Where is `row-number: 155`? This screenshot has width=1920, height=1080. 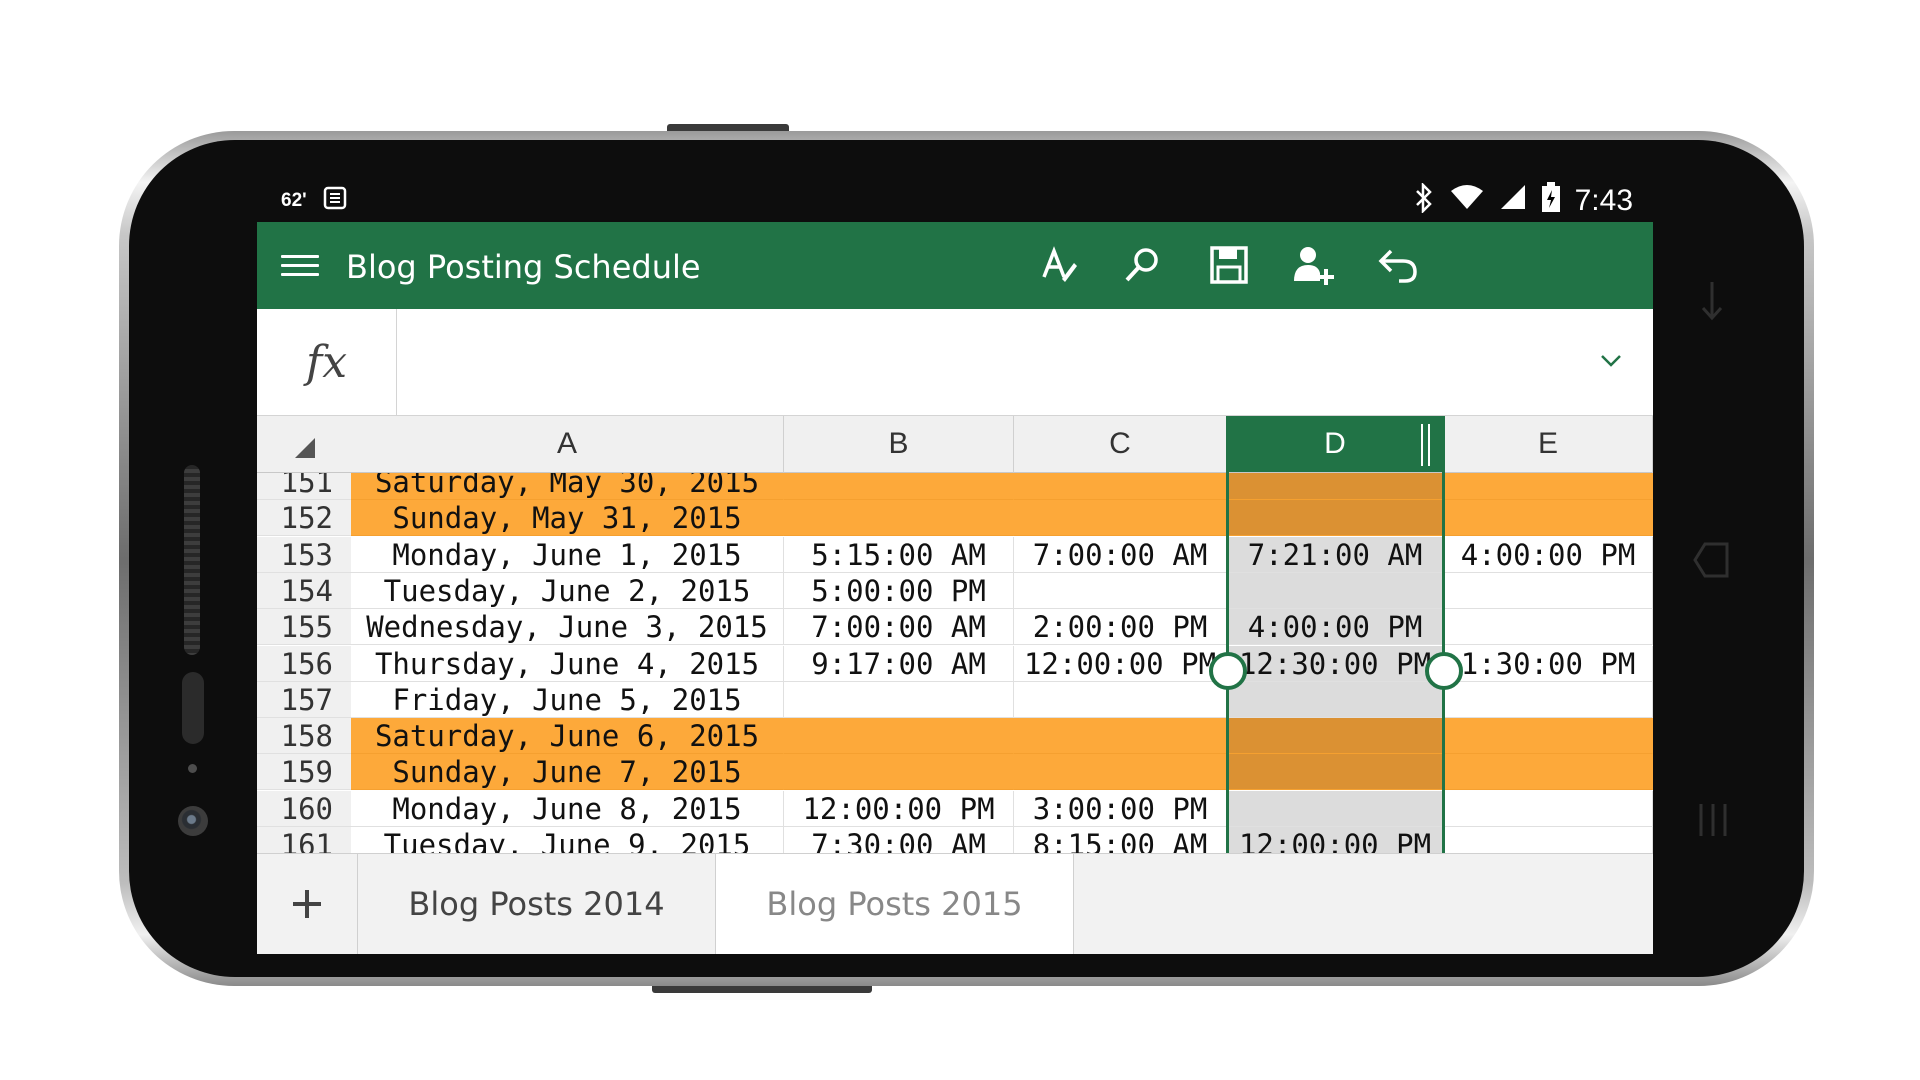
row-number: 155 is located at coordinates (304, 627).